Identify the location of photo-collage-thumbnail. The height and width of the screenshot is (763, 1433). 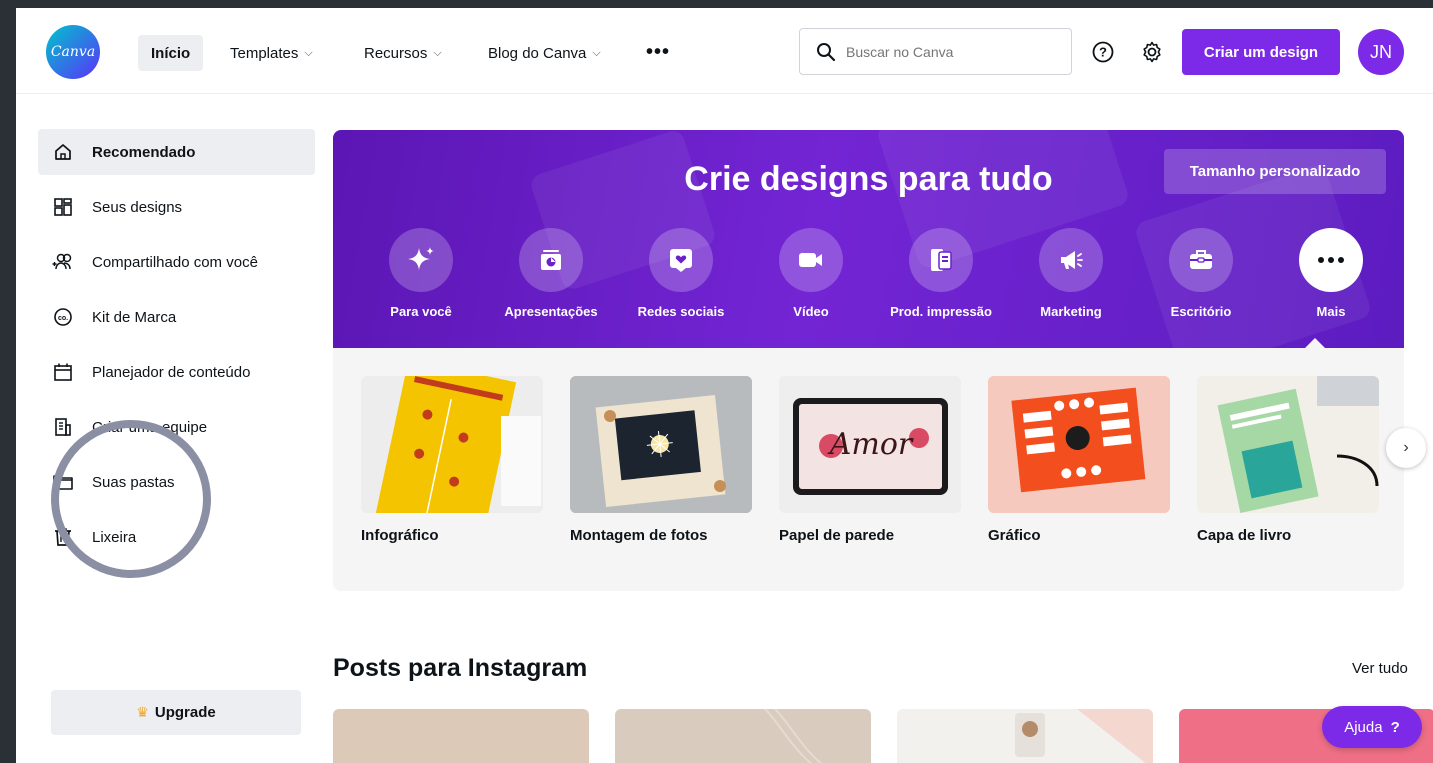
(661, 444).